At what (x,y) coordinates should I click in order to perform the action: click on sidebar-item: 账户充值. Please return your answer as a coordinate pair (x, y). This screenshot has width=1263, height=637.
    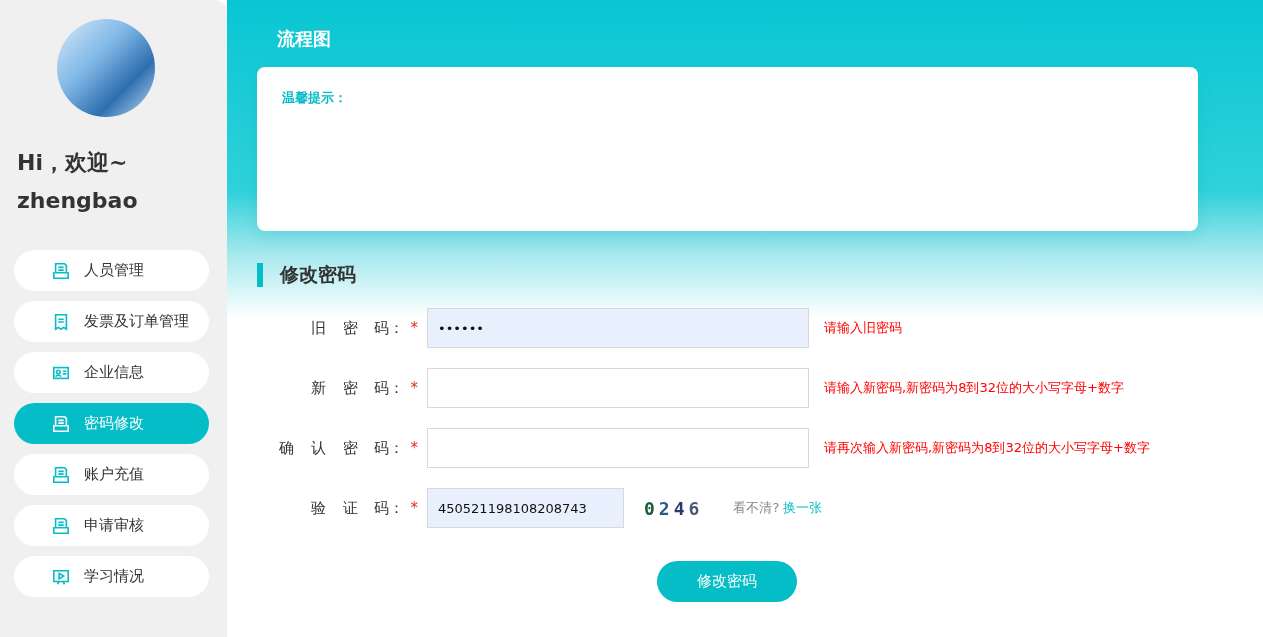
    Looking at the image, I should click on (111, 474).